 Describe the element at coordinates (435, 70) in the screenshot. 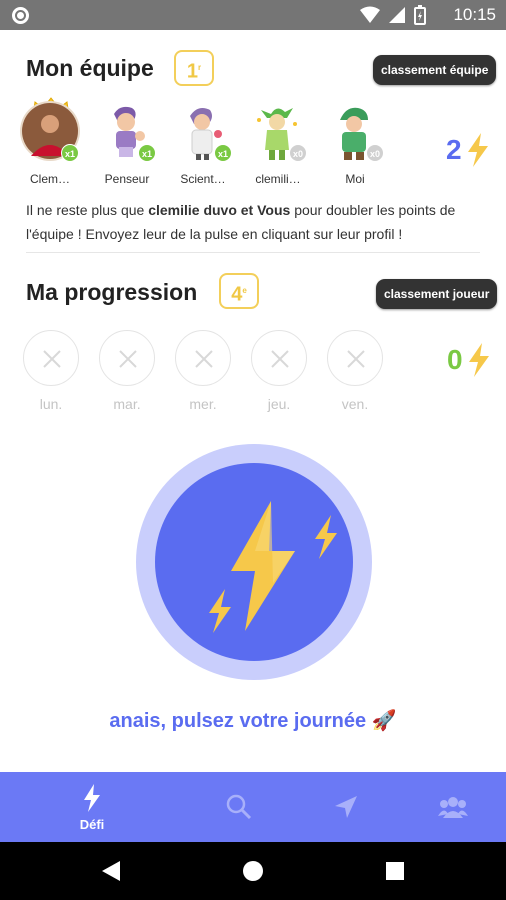

I see `team-ranking-button: classement équipe` at that location.